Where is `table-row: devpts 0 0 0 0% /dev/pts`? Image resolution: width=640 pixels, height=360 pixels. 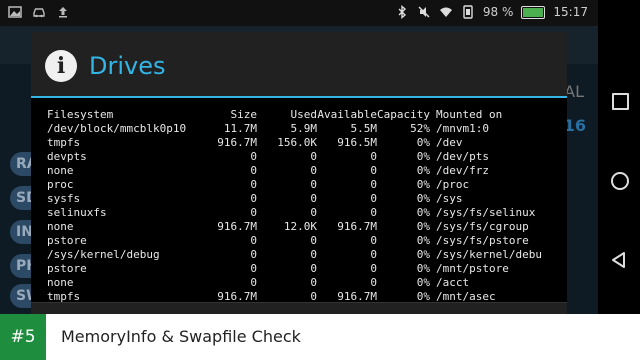 table-row: devpts 0 0 0 0% /dev/pts is located at coordinates (301, 157).